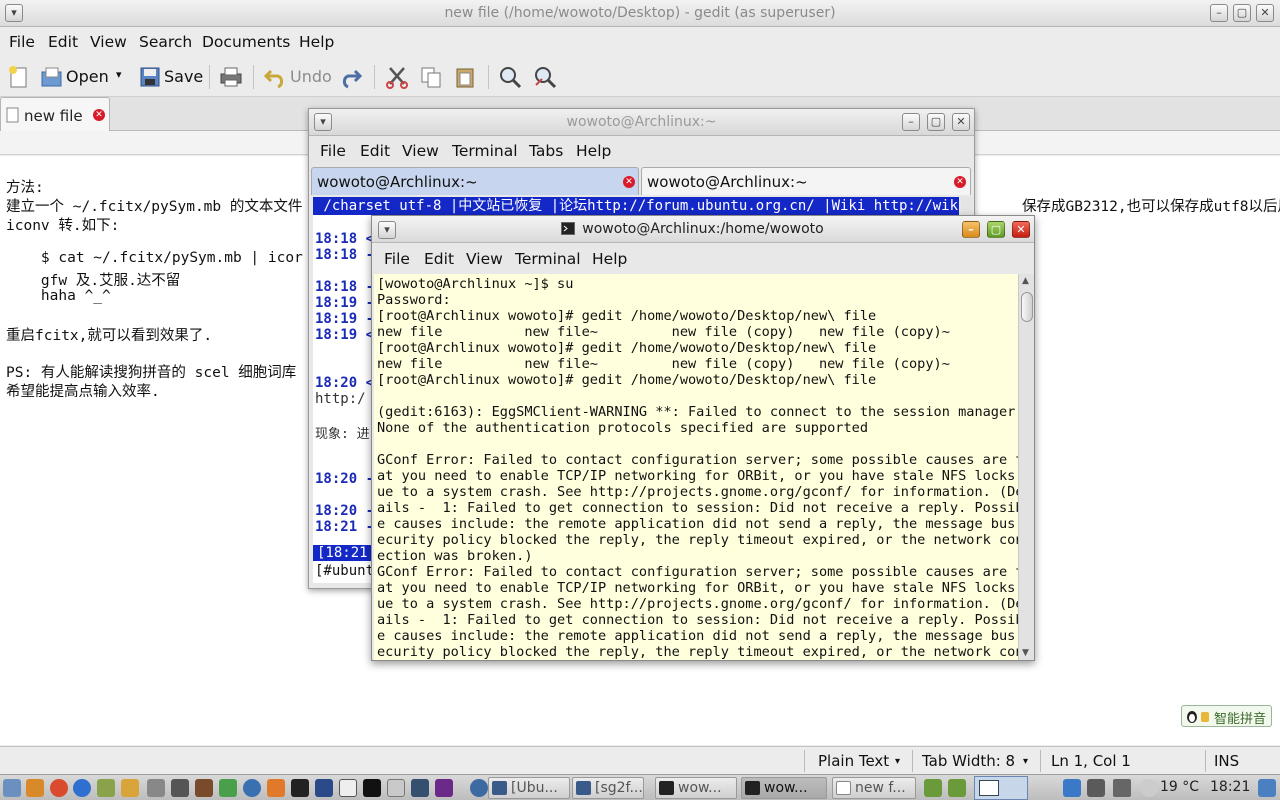  What do you see at coordinates (1096, 788) in the screenshot?
I see `display-icon` at bounding box center [1096, 788].